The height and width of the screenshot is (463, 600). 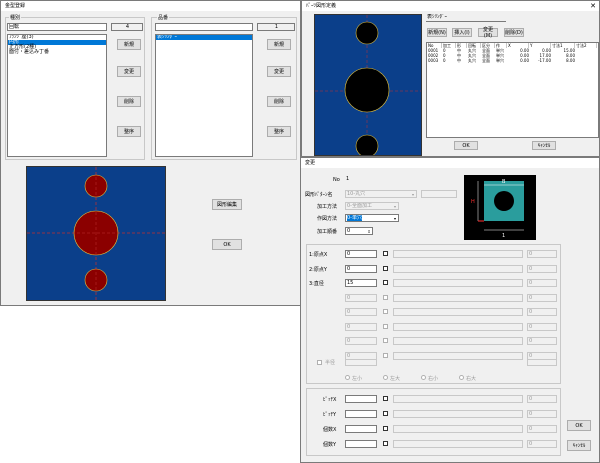 What do you see at coordinates (488, 33) in the screenshot?
I see `shape-edit-button: 変更(M)` at bounding box center [488, 33].